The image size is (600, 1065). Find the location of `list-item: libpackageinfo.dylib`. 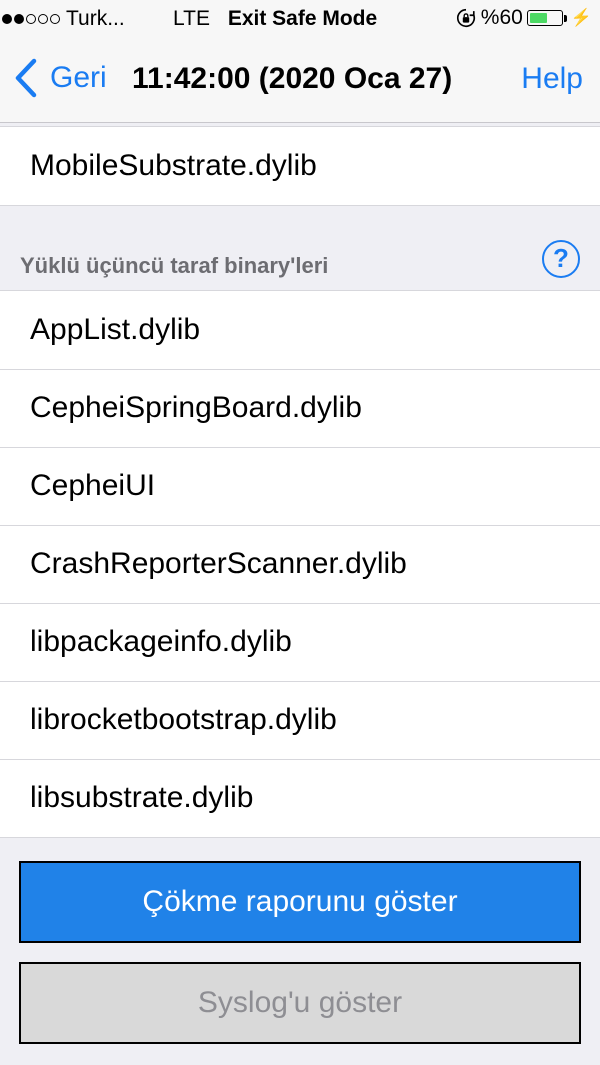

list-item: libpackageinfo.dylib is located at coordinates (300, 642).